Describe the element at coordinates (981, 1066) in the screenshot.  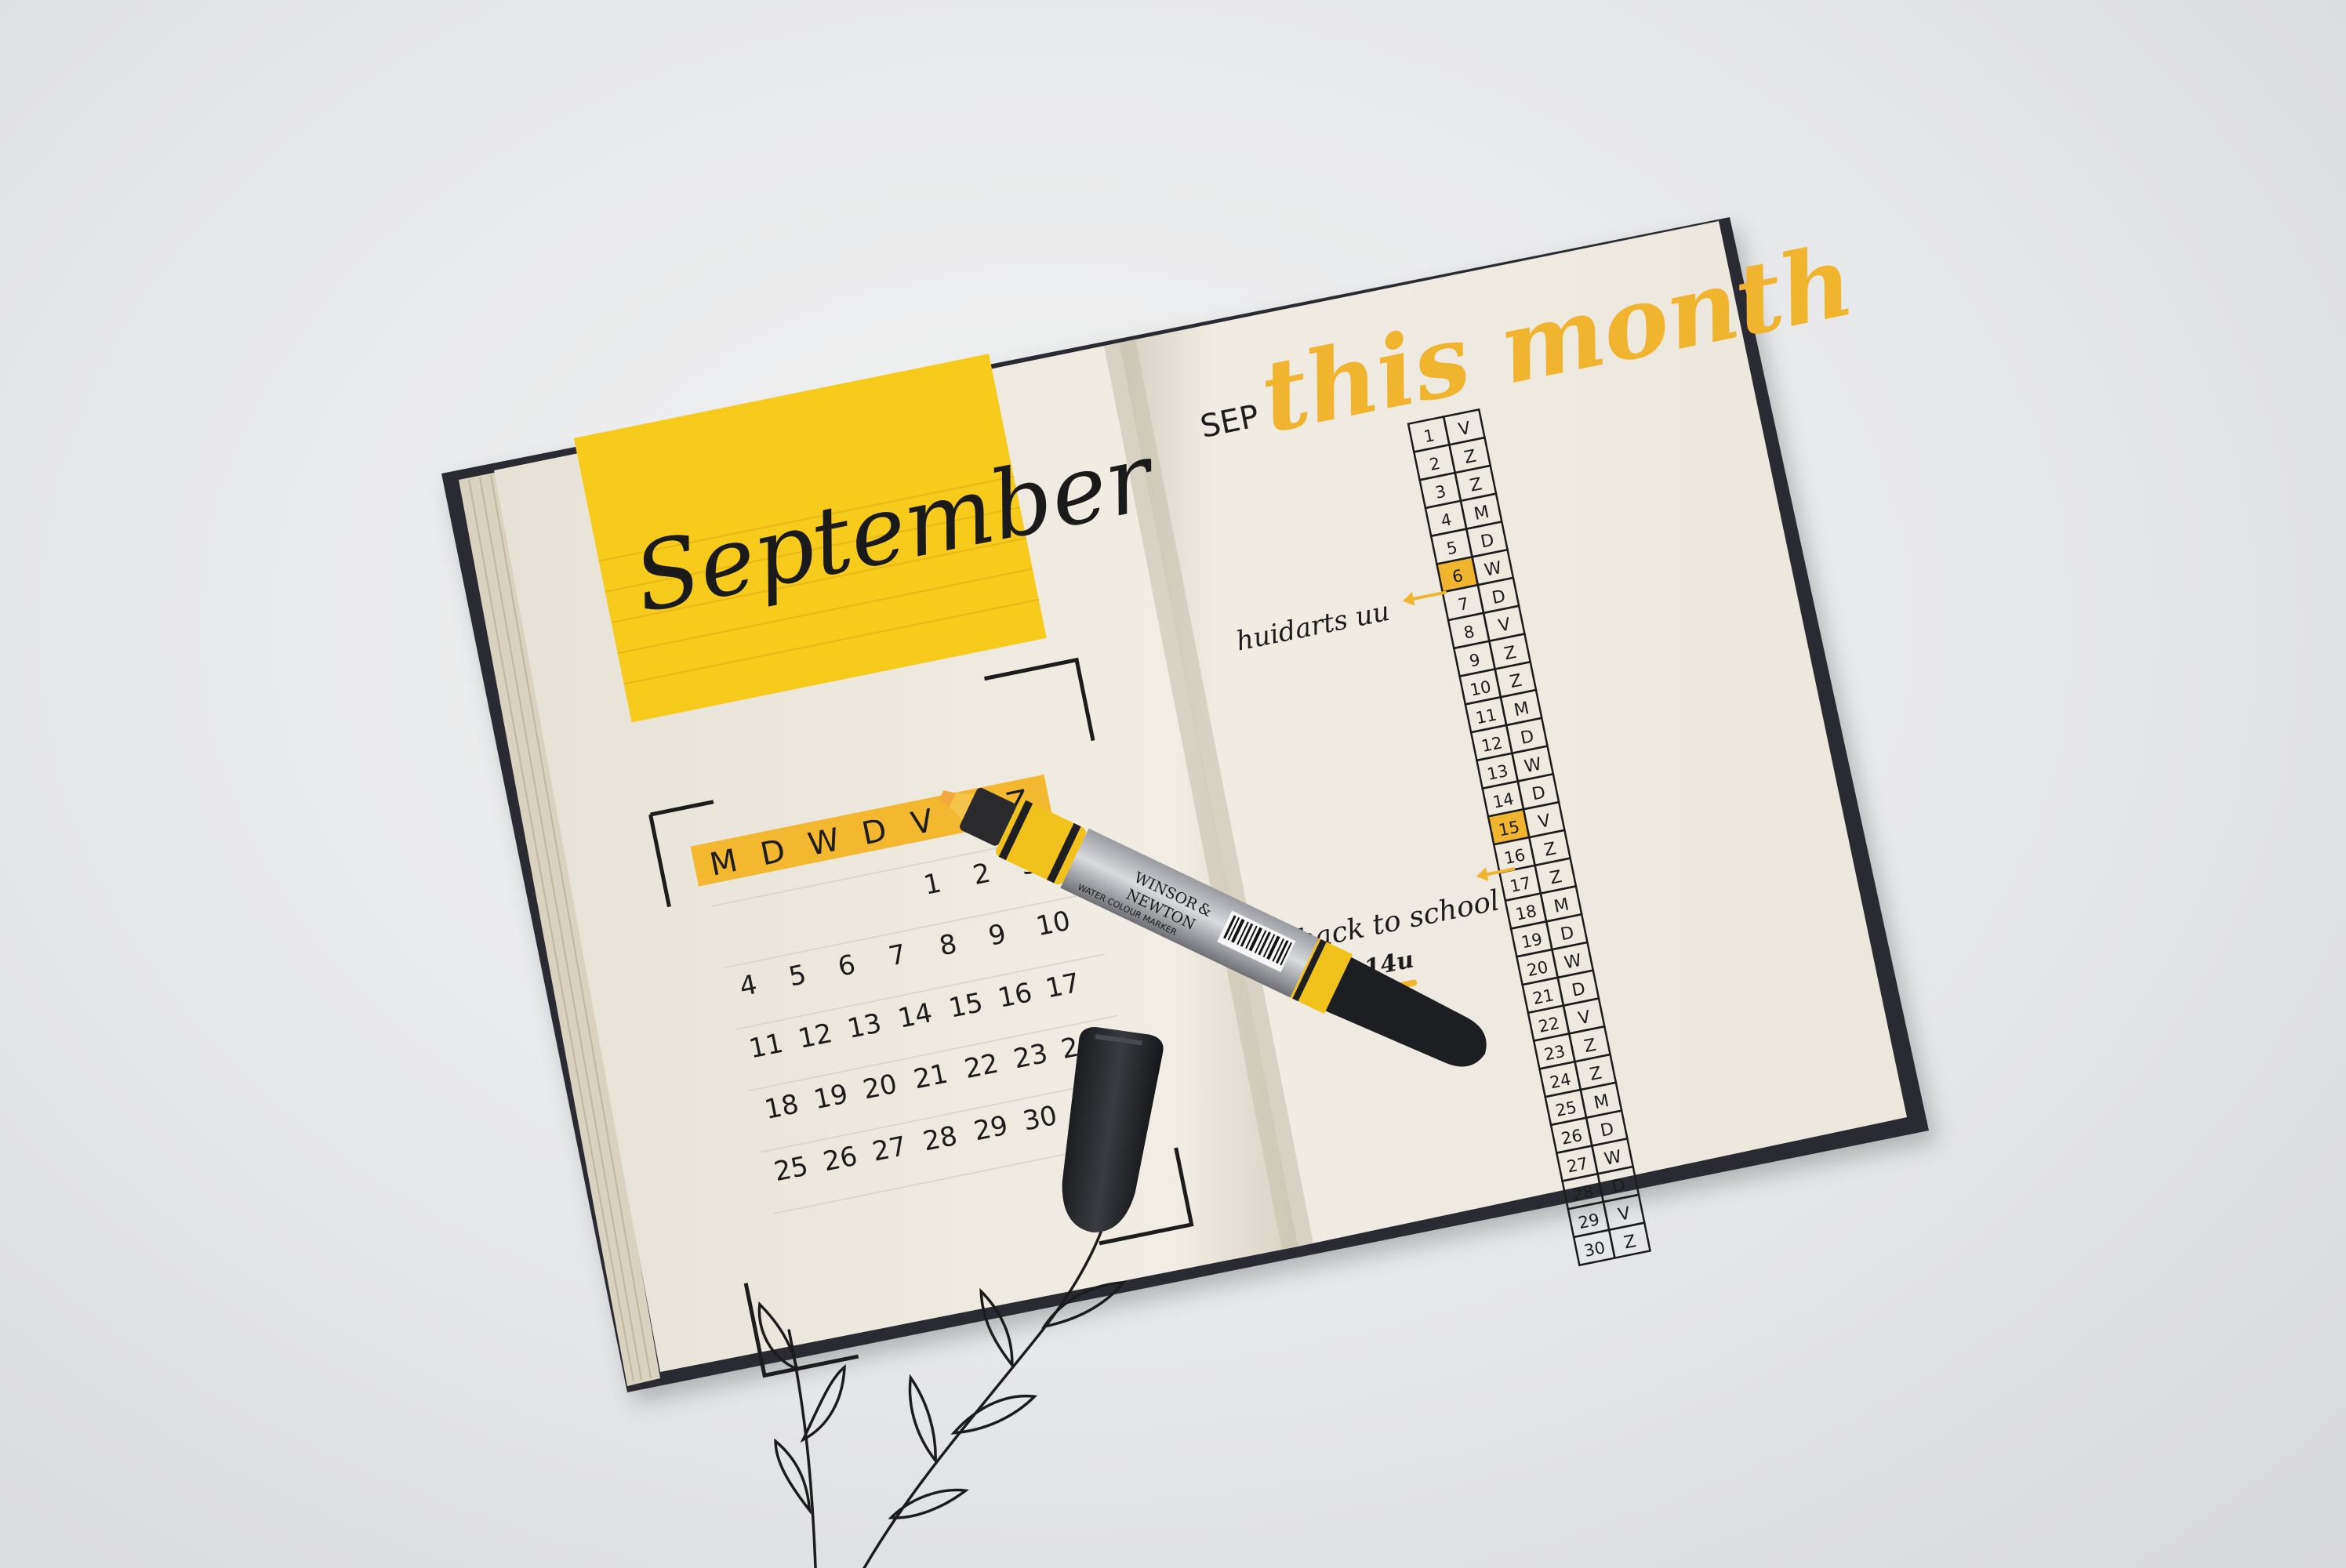
I see `calendar-day: 22` at that location.